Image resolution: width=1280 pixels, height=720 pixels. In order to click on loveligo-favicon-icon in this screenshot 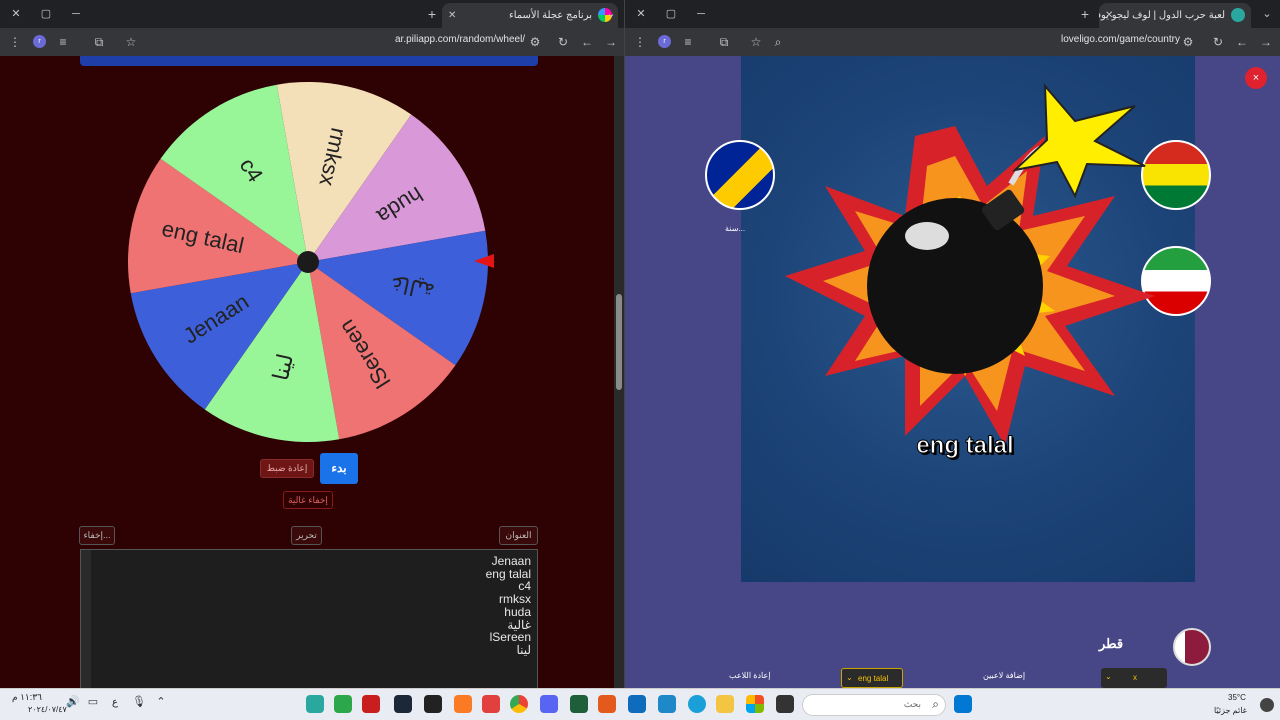, I will do `click(1238, 15)`.